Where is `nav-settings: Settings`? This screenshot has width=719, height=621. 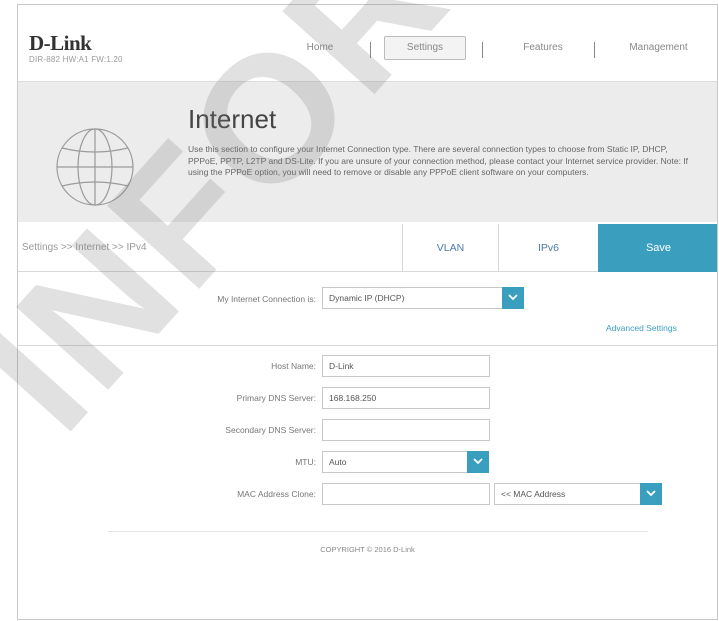 nav-settings: Settings is located at coordinates (425, 48).